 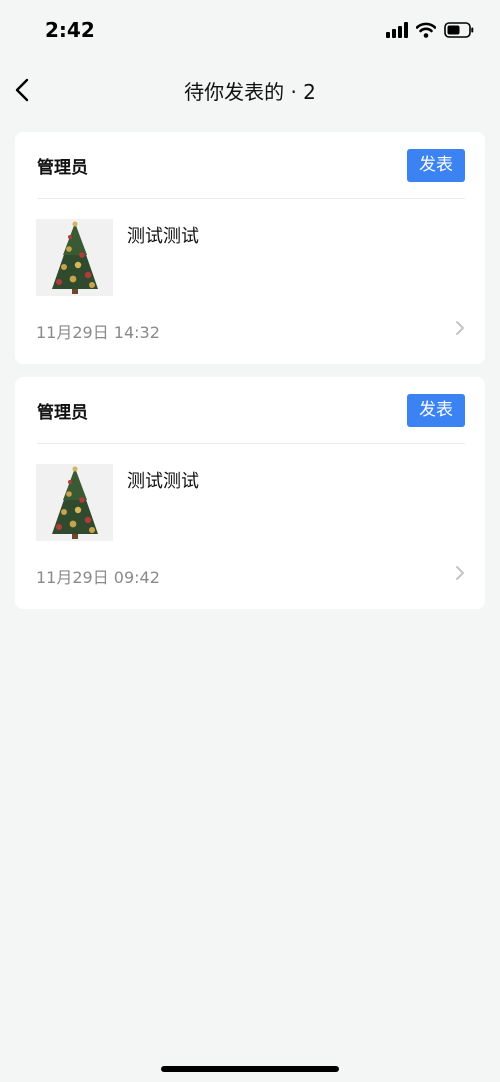 I want to click on post-date: 11月29日 14:32, so click(x=98, y=332).